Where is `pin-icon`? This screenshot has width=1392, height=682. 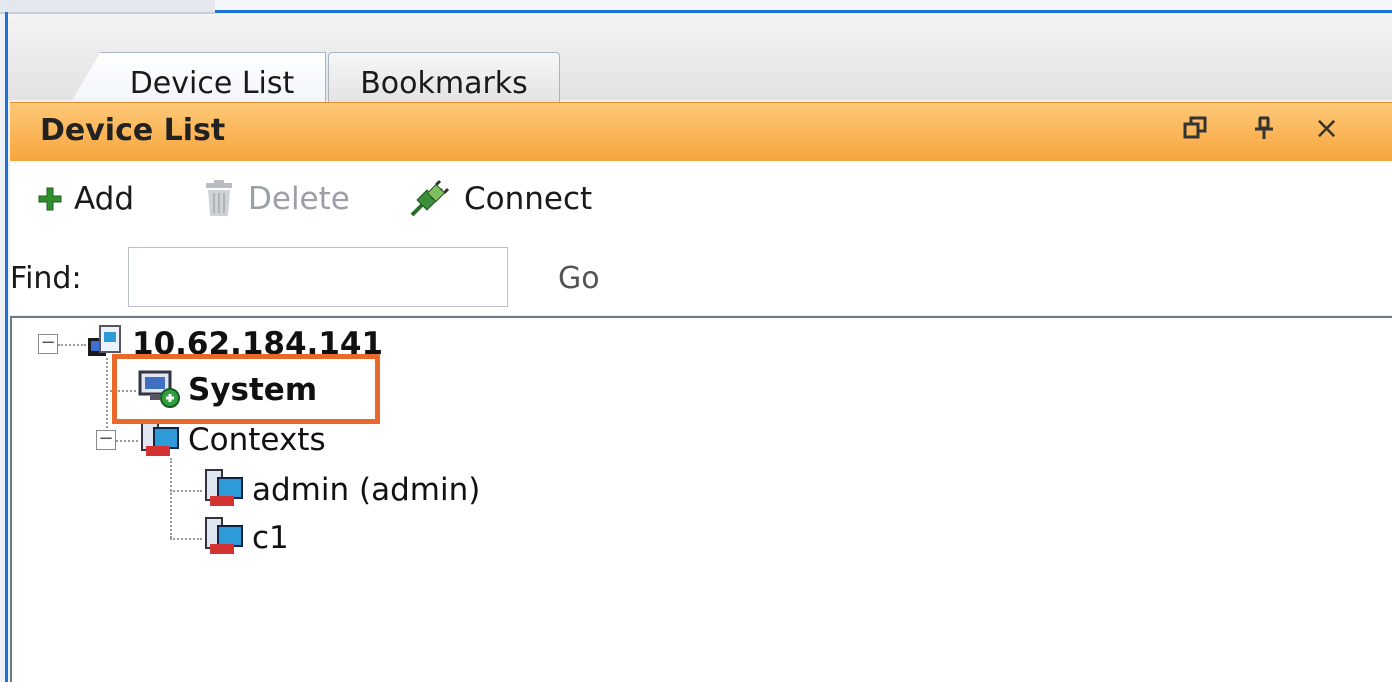
pin-icon is located at coordinates (1264, 131).